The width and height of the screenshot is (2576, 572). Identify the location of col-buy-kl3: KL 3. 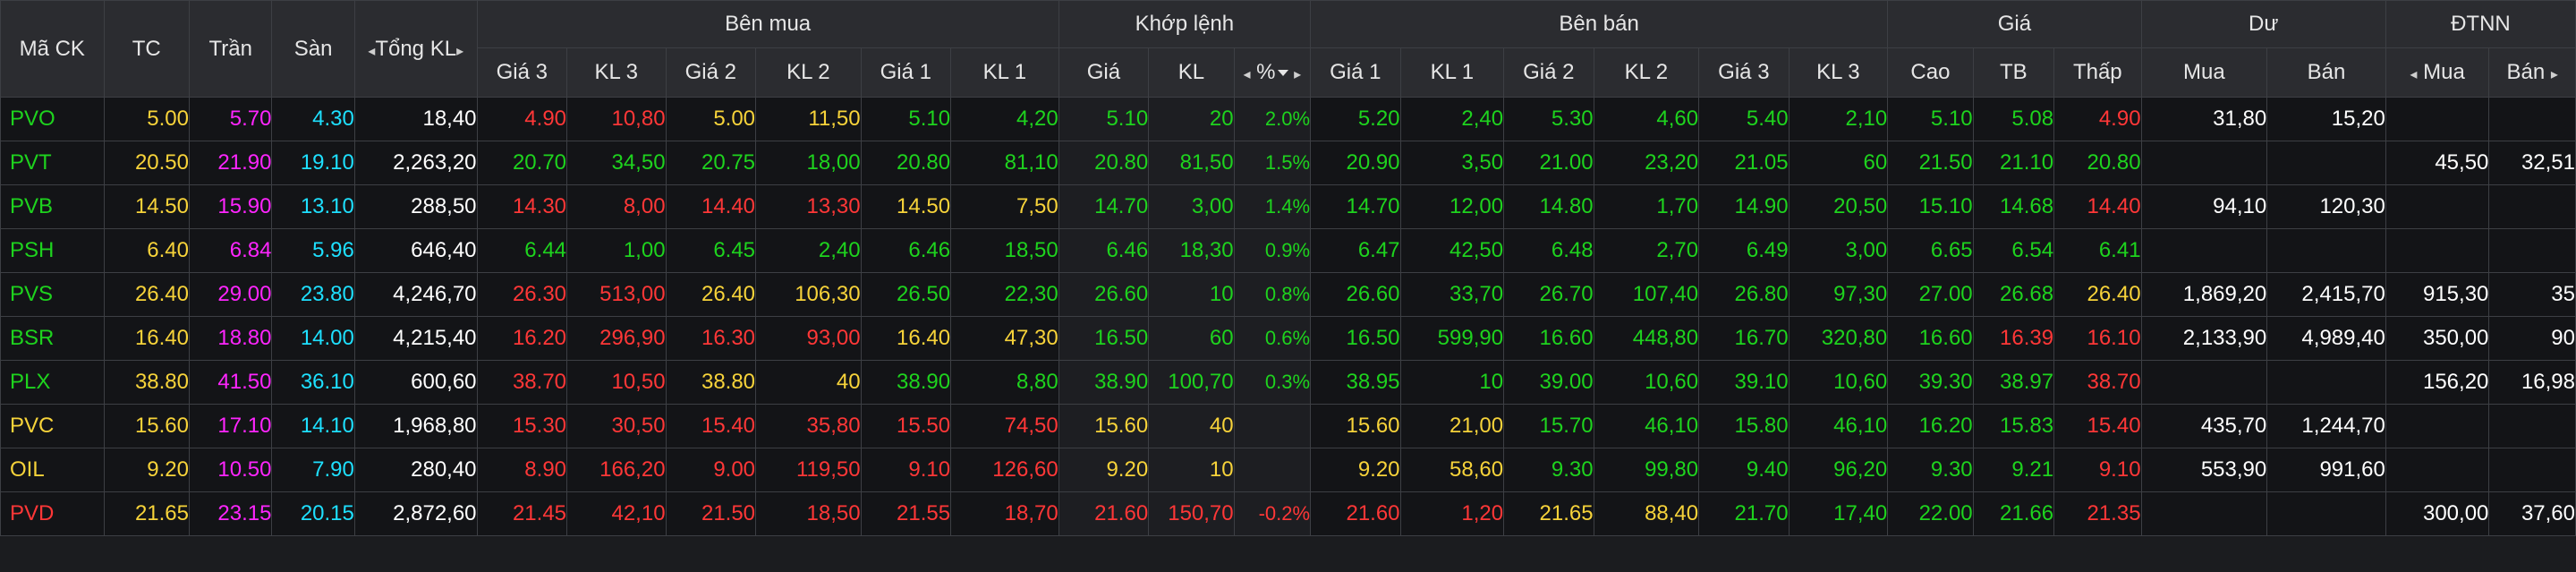
(616, 72).